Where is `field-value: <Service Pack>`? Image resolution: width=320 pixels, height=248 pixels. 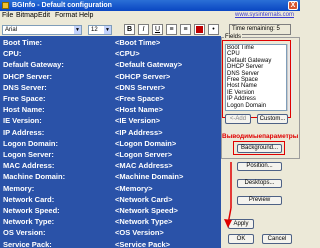 field-value: <Service Pack> is located at coordinates (143, 243).